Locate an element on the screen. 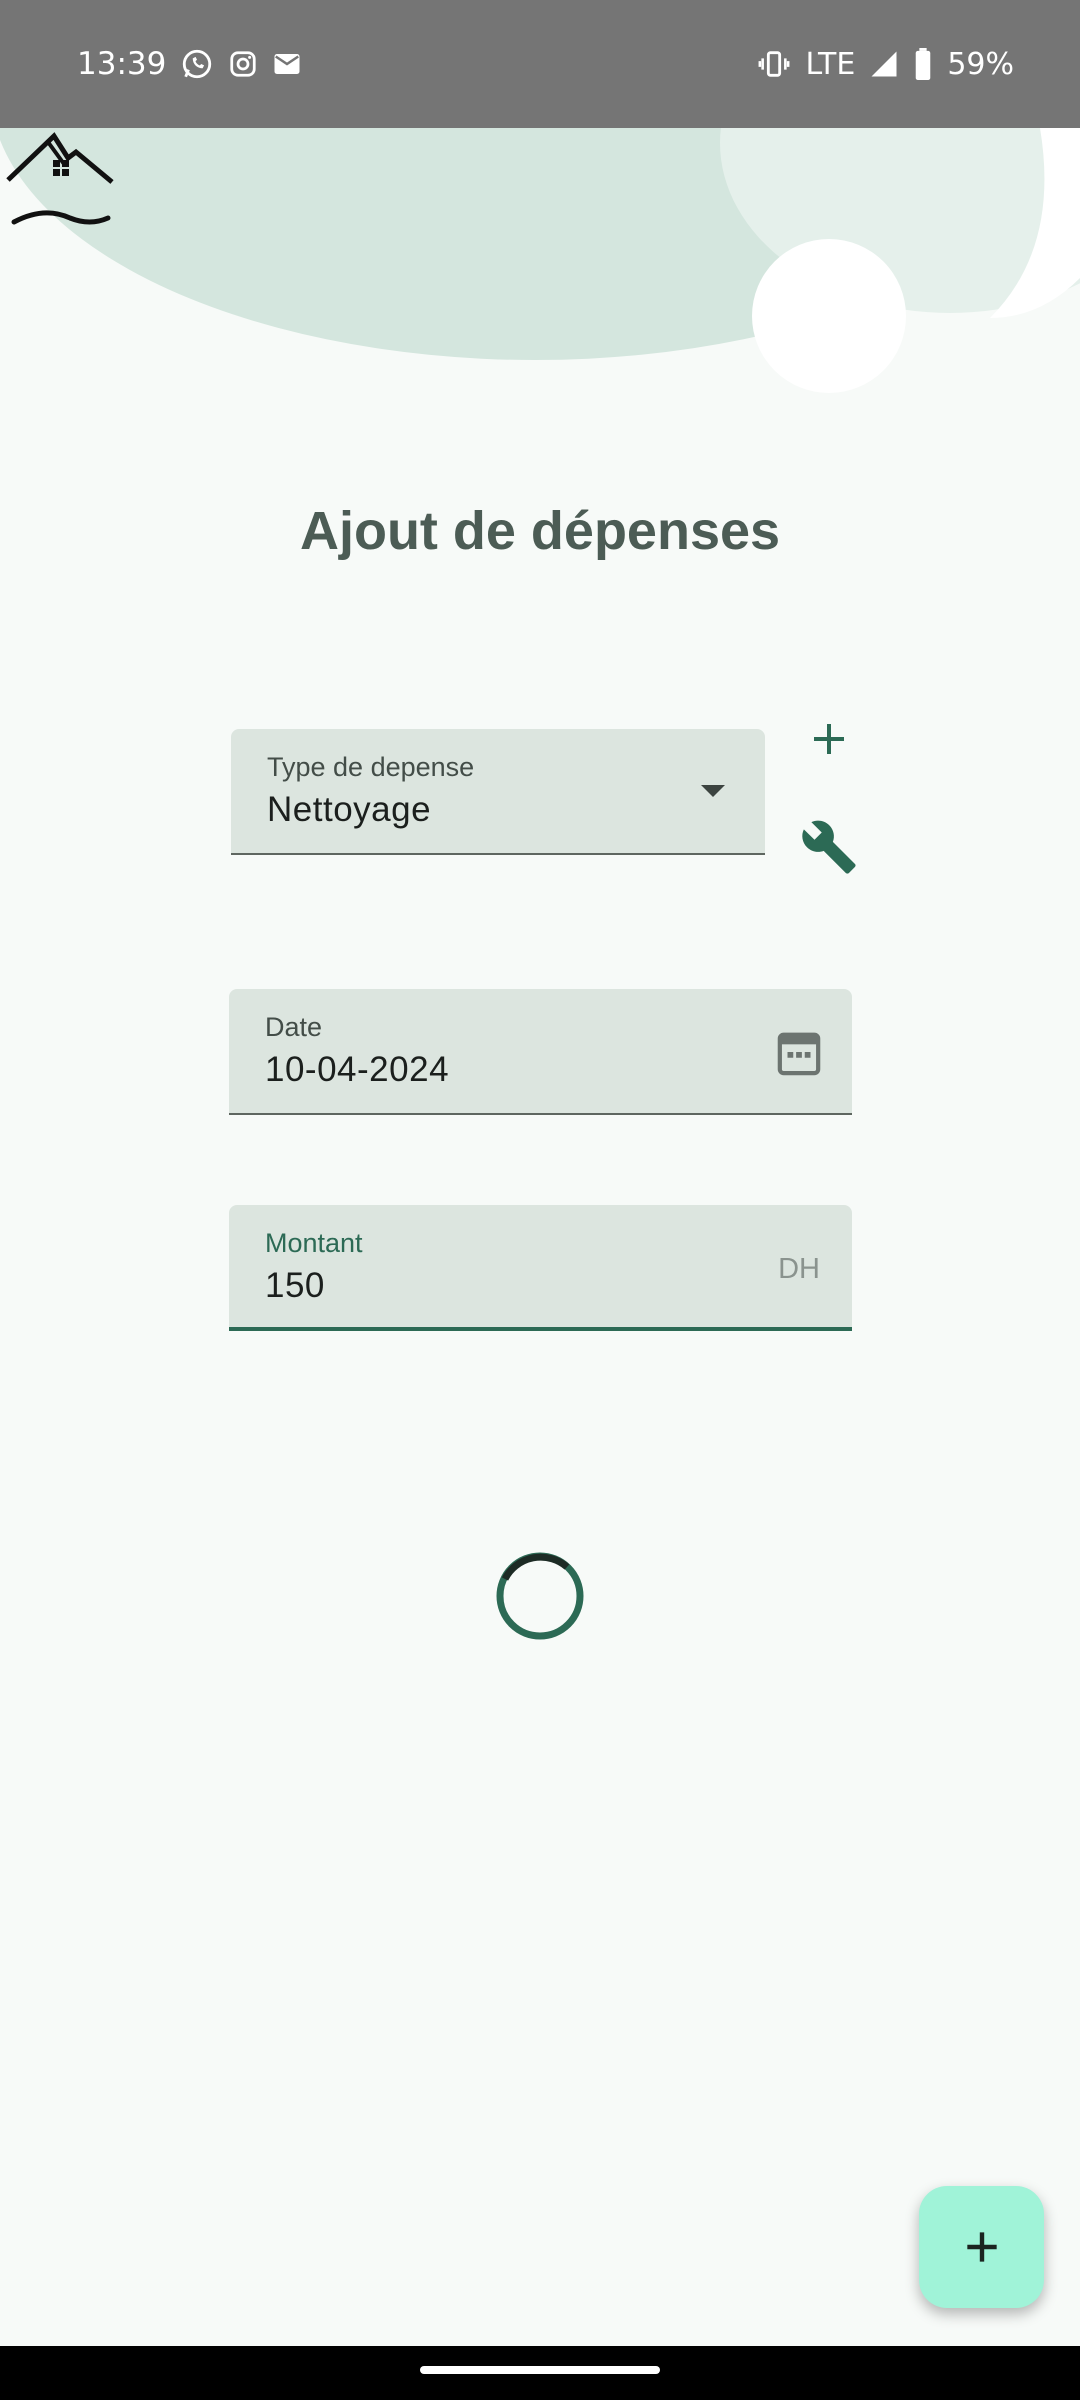 This screenshot has height=2400, width=1080. add-expense-type-button is located at coordinates (829, 739).